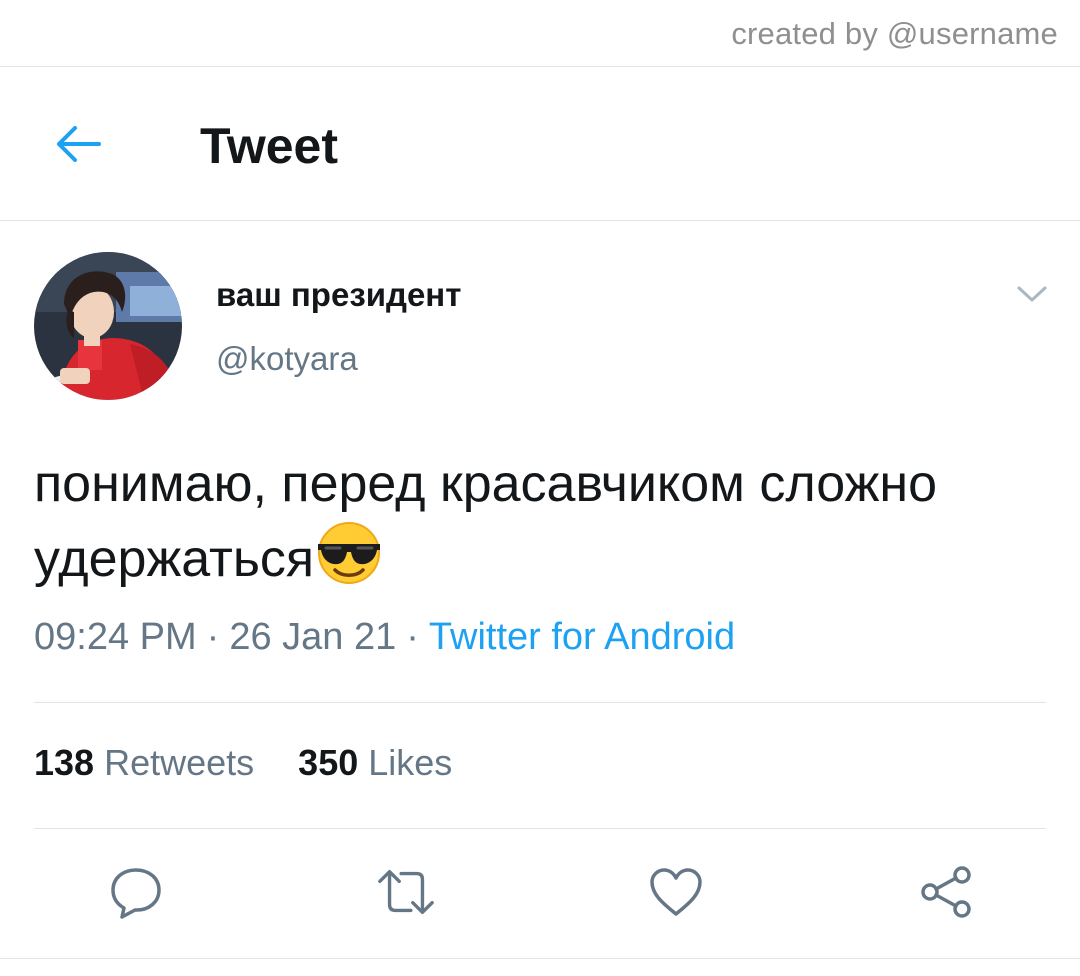  I want to click on reply-button, so click(136, 892).